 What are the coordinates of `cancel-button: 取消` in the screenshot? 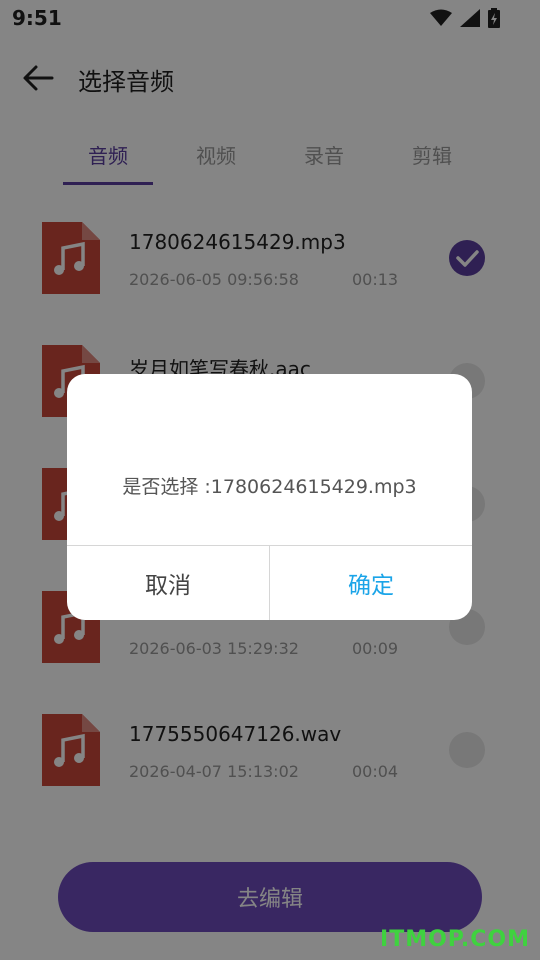 It's located at (168, 583).